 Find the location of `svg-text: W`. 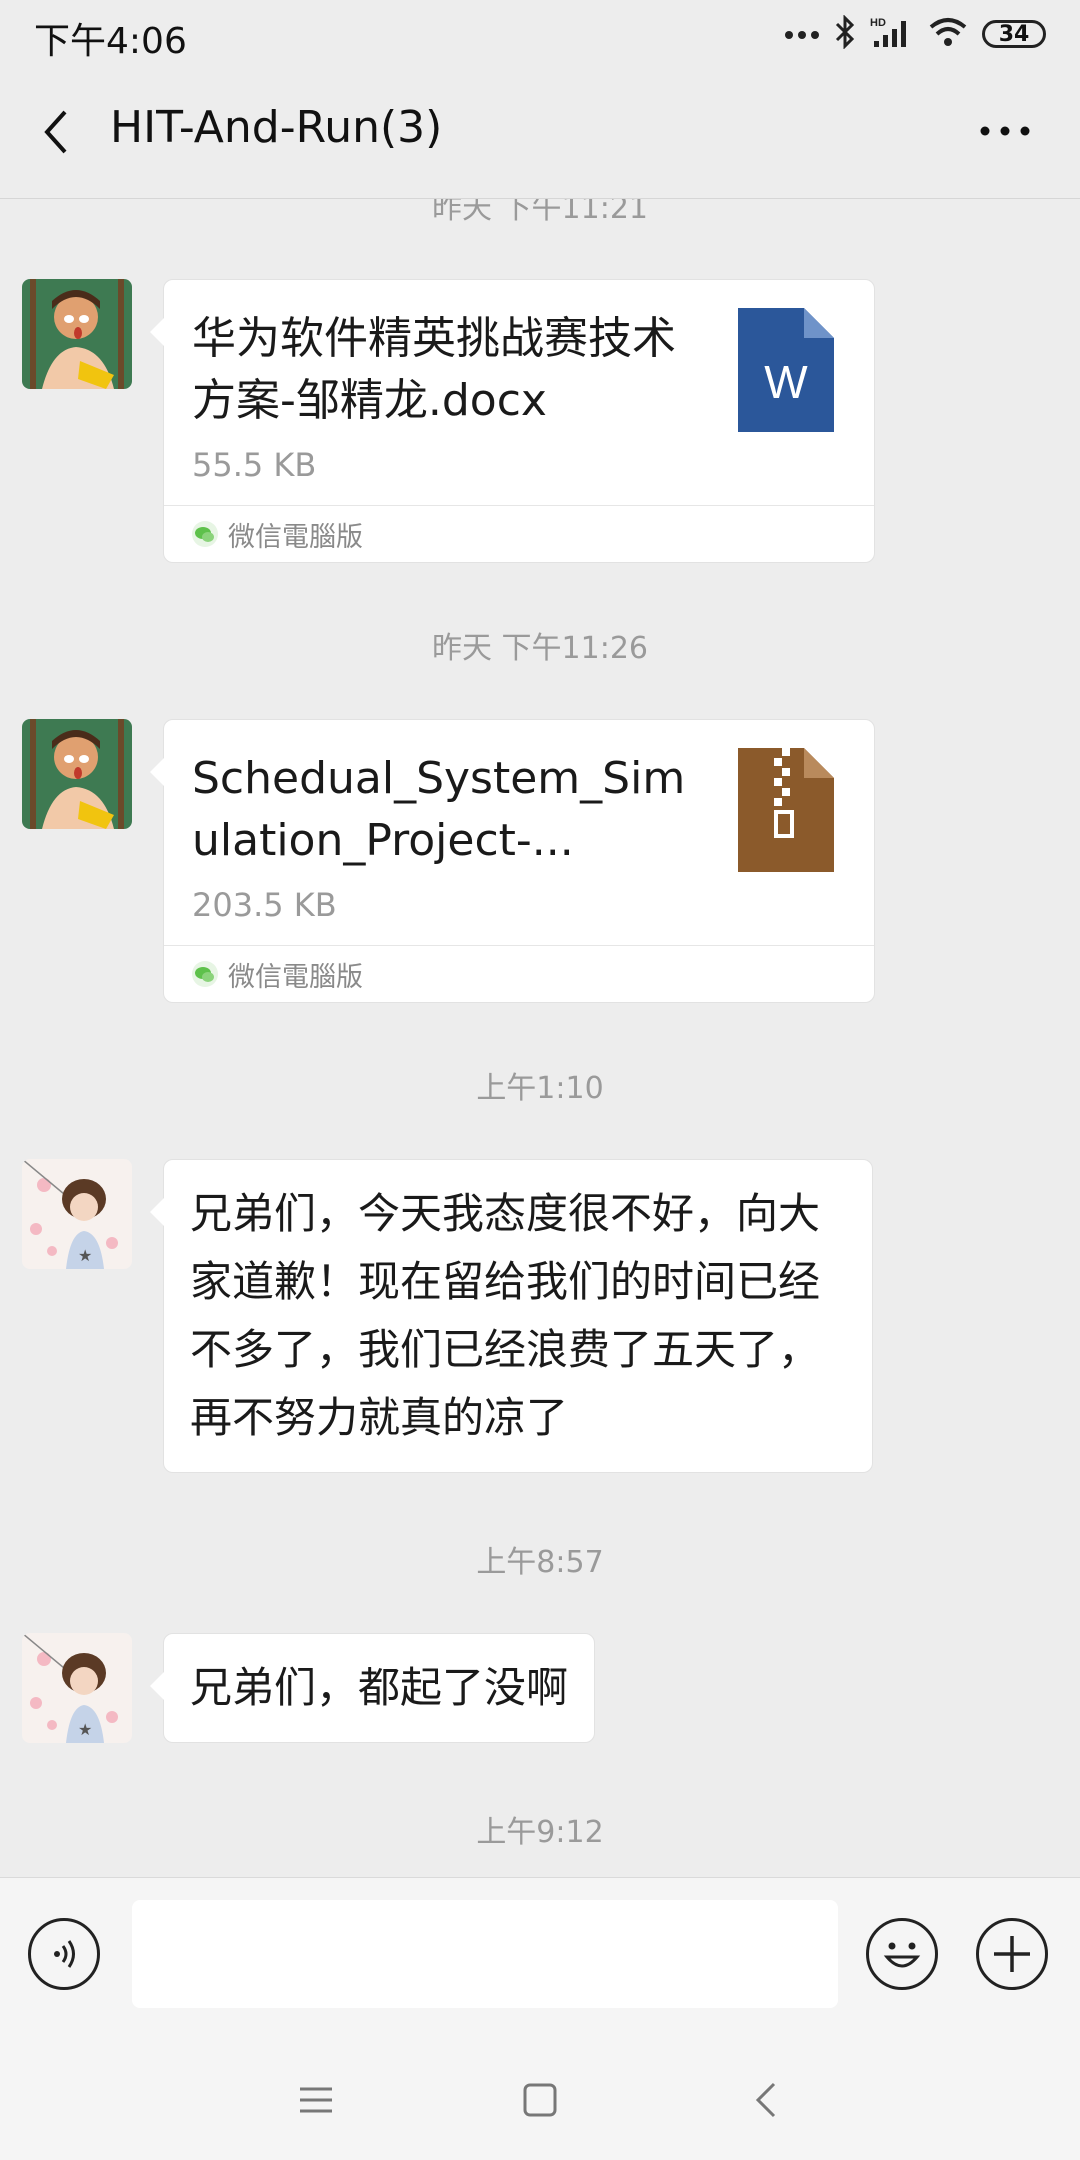

svg-text: W is located at coordinates (786, 382).